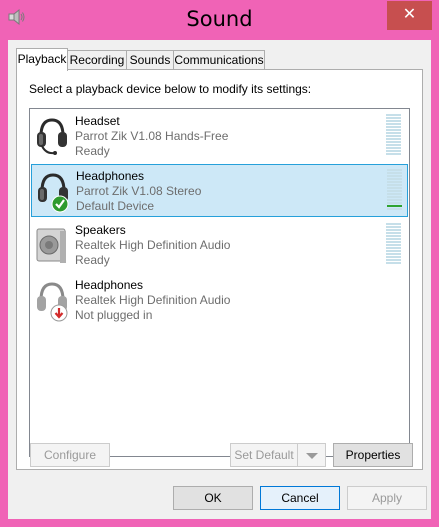 The height and width of the screenshot is (527, 439). I want to click on speaker-icon, so click(51, 245).